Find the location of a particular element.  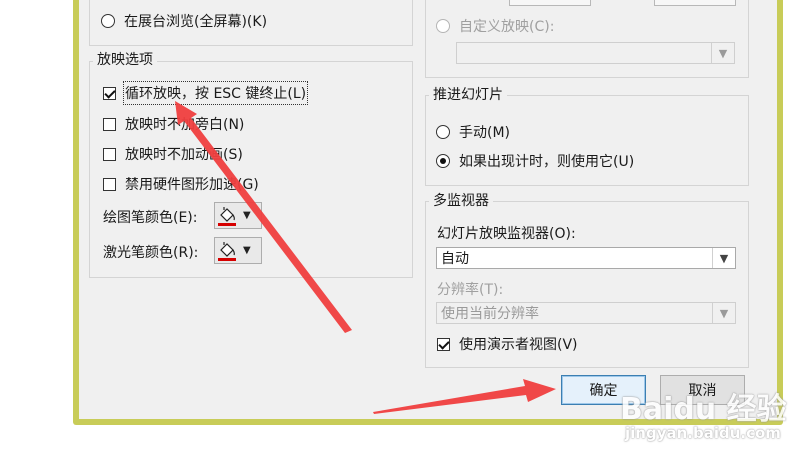

timings-label: 如果出现计时，则使用它(U) is located at coordinates (547, 162).